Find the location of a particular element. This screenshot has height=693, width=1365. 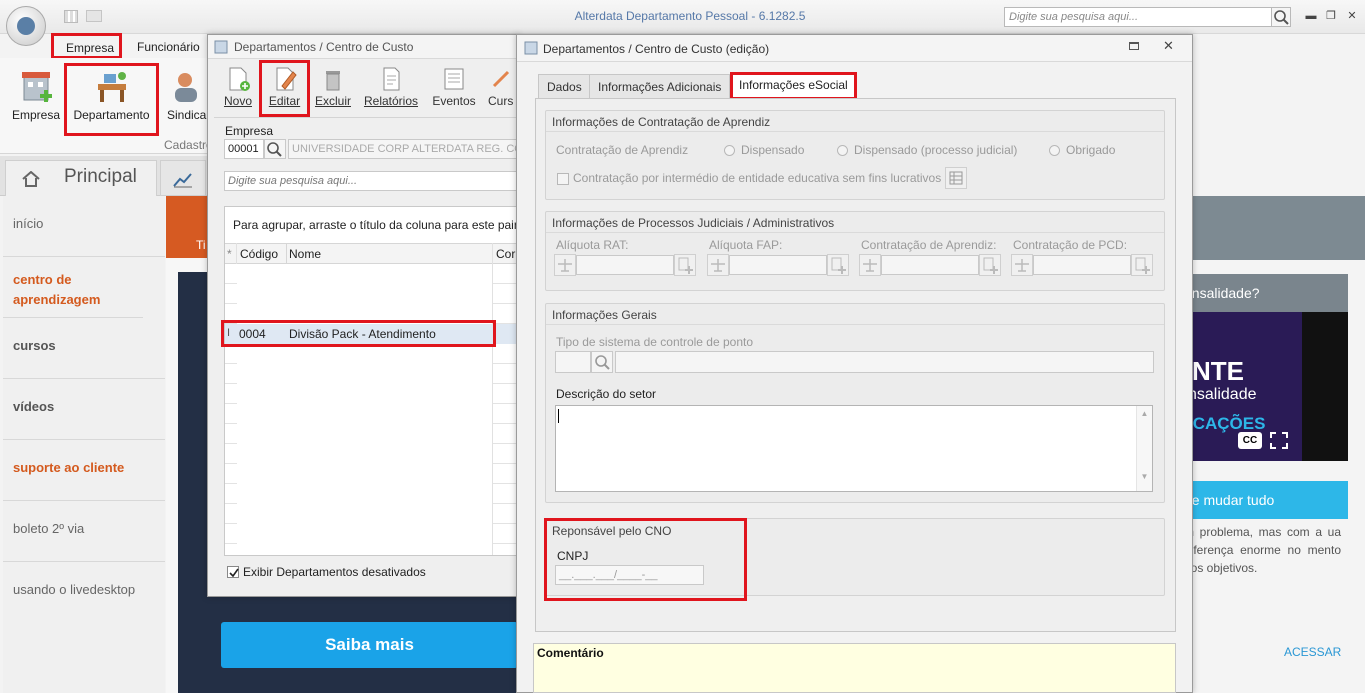

edit-window-title: Departamentos / Centro de Custo (edição) is located at coordinates (656, 49).